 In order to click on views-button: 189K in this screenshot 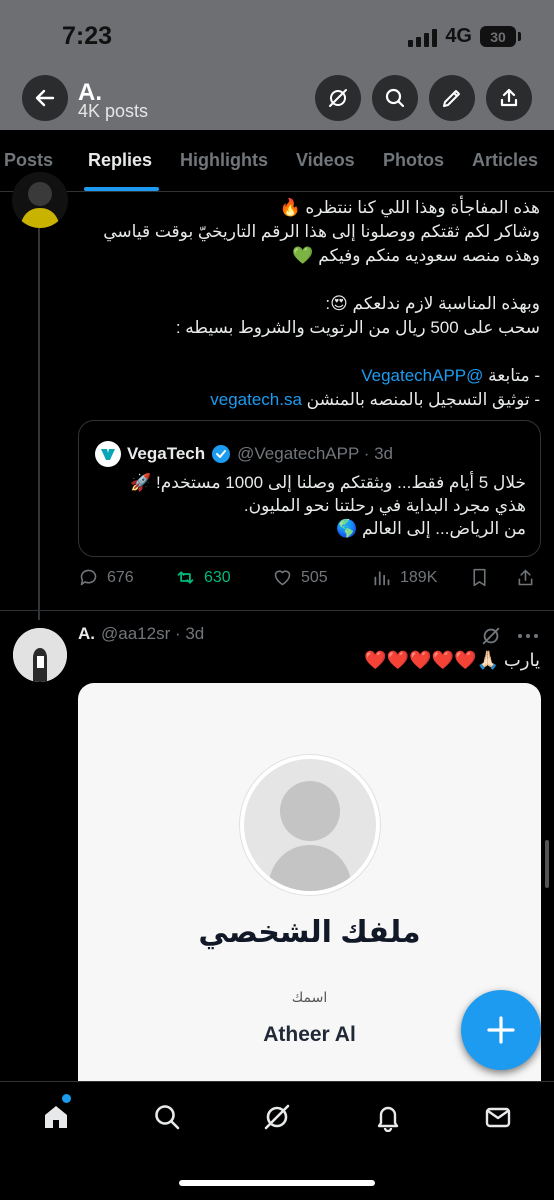, I will do `click(404, 577)`.